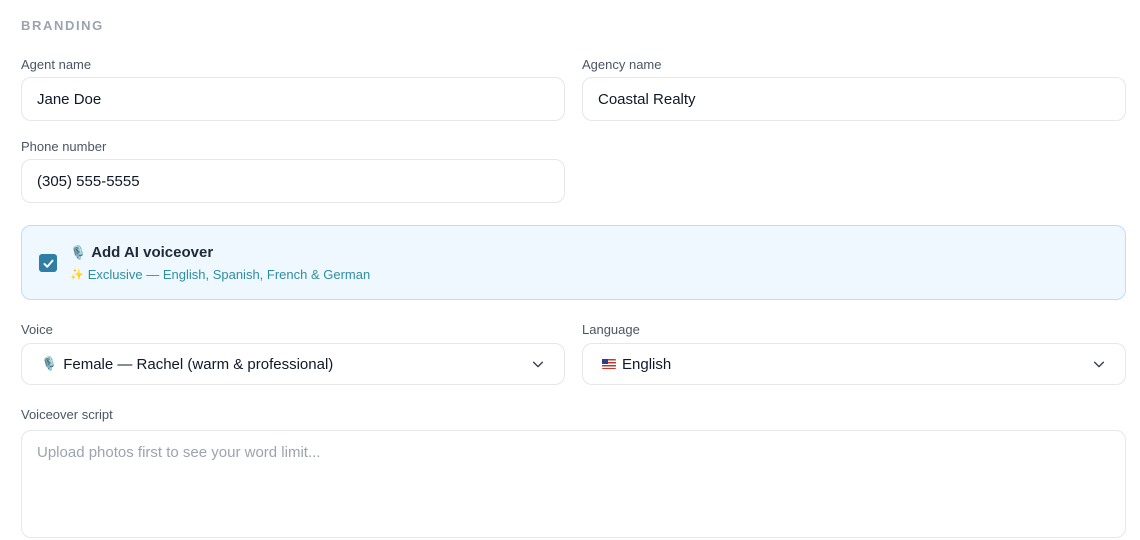 This screenshot has width=1140, height=540. I want to click on agent-name-label: Agent name, so click(56, 64).